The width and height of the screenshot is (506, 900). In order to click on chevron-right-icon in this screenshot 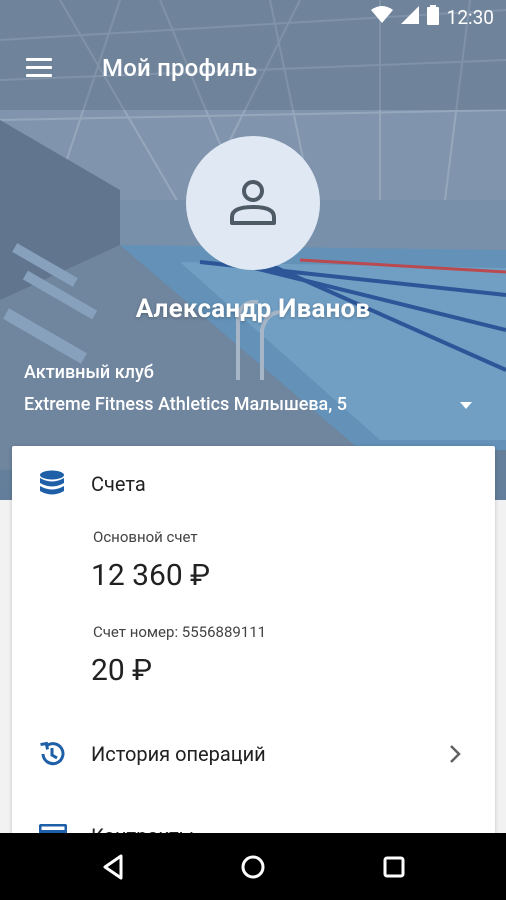, I will do `click(455, 756)`.